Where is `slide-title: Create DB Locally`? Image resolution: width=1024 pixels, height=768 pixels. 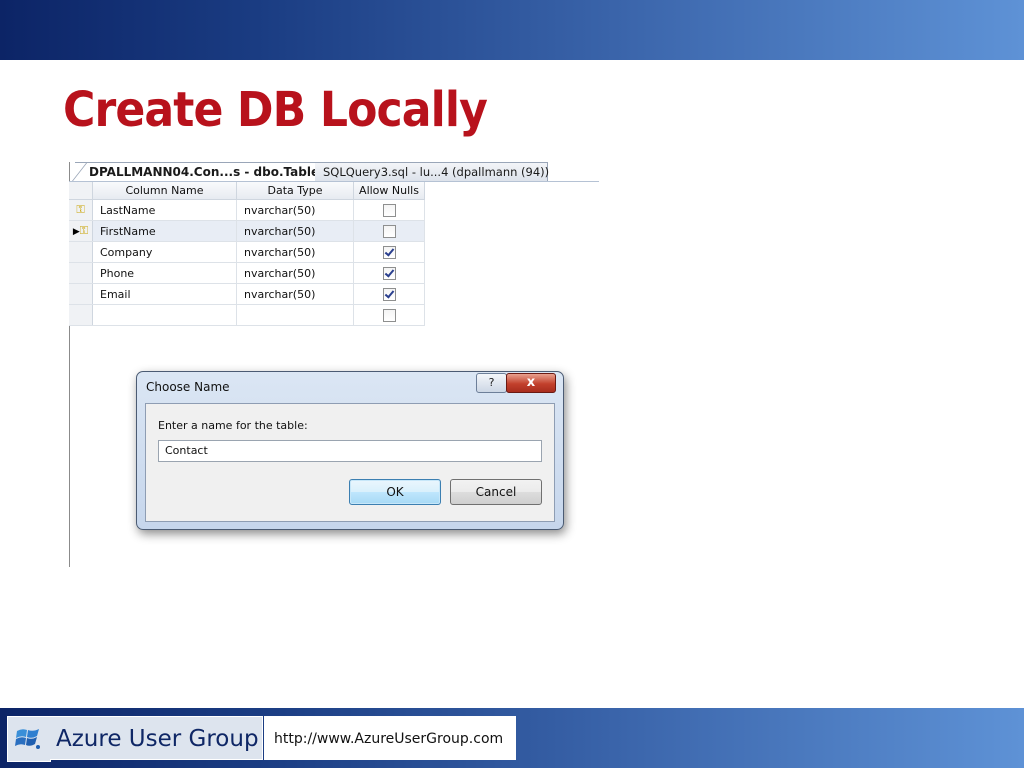 slide-title: Create DB Locally is located at coordinates (275, 110).